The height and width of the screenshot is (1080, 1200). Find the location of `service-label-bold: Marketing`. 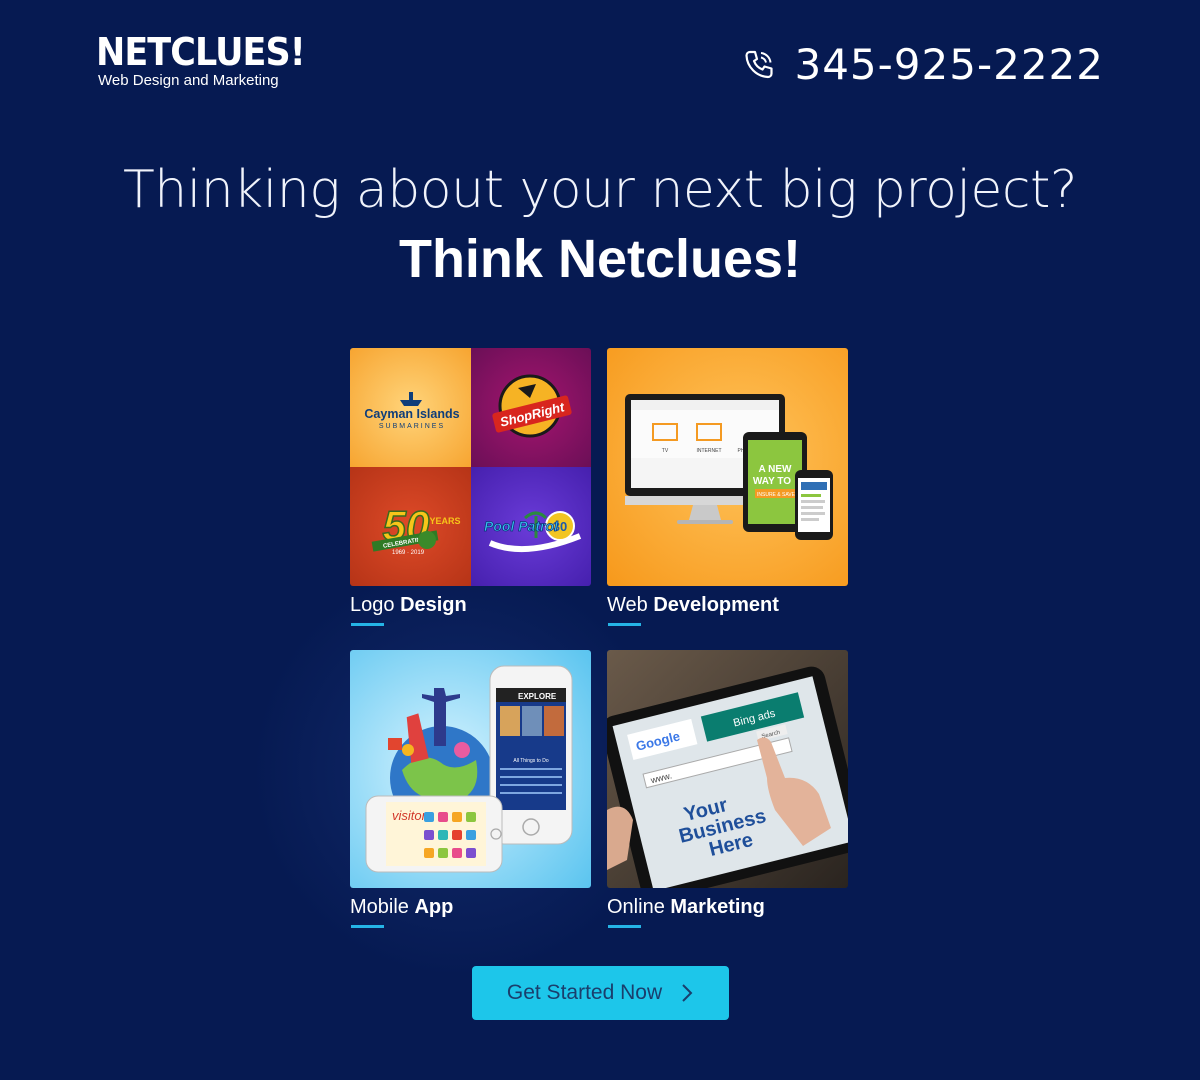

service-label-bold: Marketing is located at coordinates (717, 907).